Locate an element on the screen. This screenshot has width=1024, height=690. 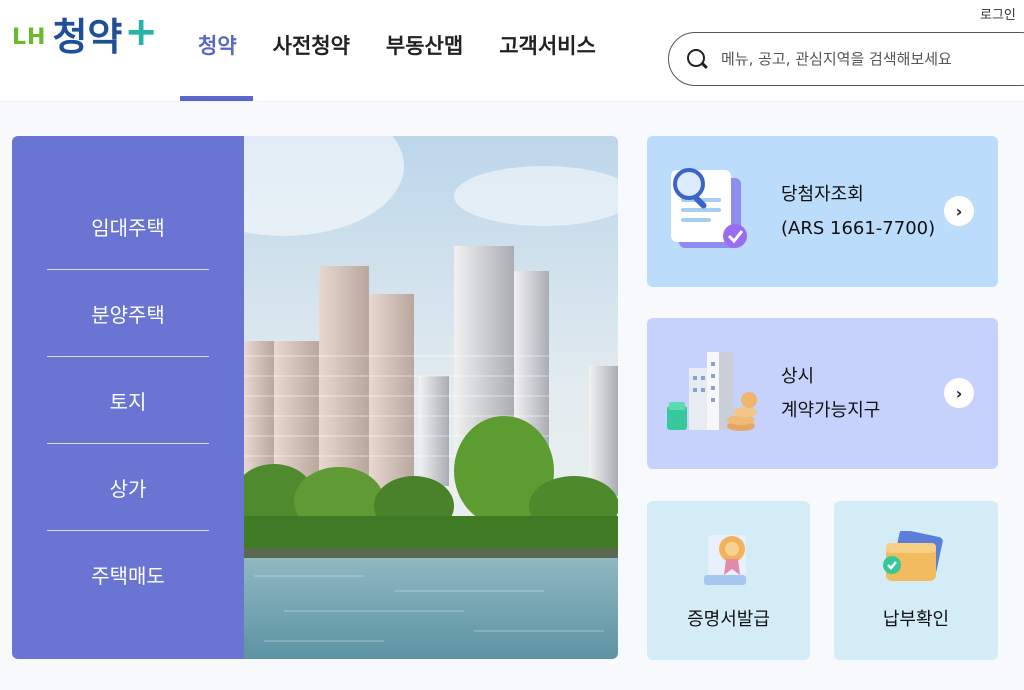
header: 로그인 LH 청약 + 청약 사전청약 부동산맵 고객서비스 is located at coordinates (512, 51).